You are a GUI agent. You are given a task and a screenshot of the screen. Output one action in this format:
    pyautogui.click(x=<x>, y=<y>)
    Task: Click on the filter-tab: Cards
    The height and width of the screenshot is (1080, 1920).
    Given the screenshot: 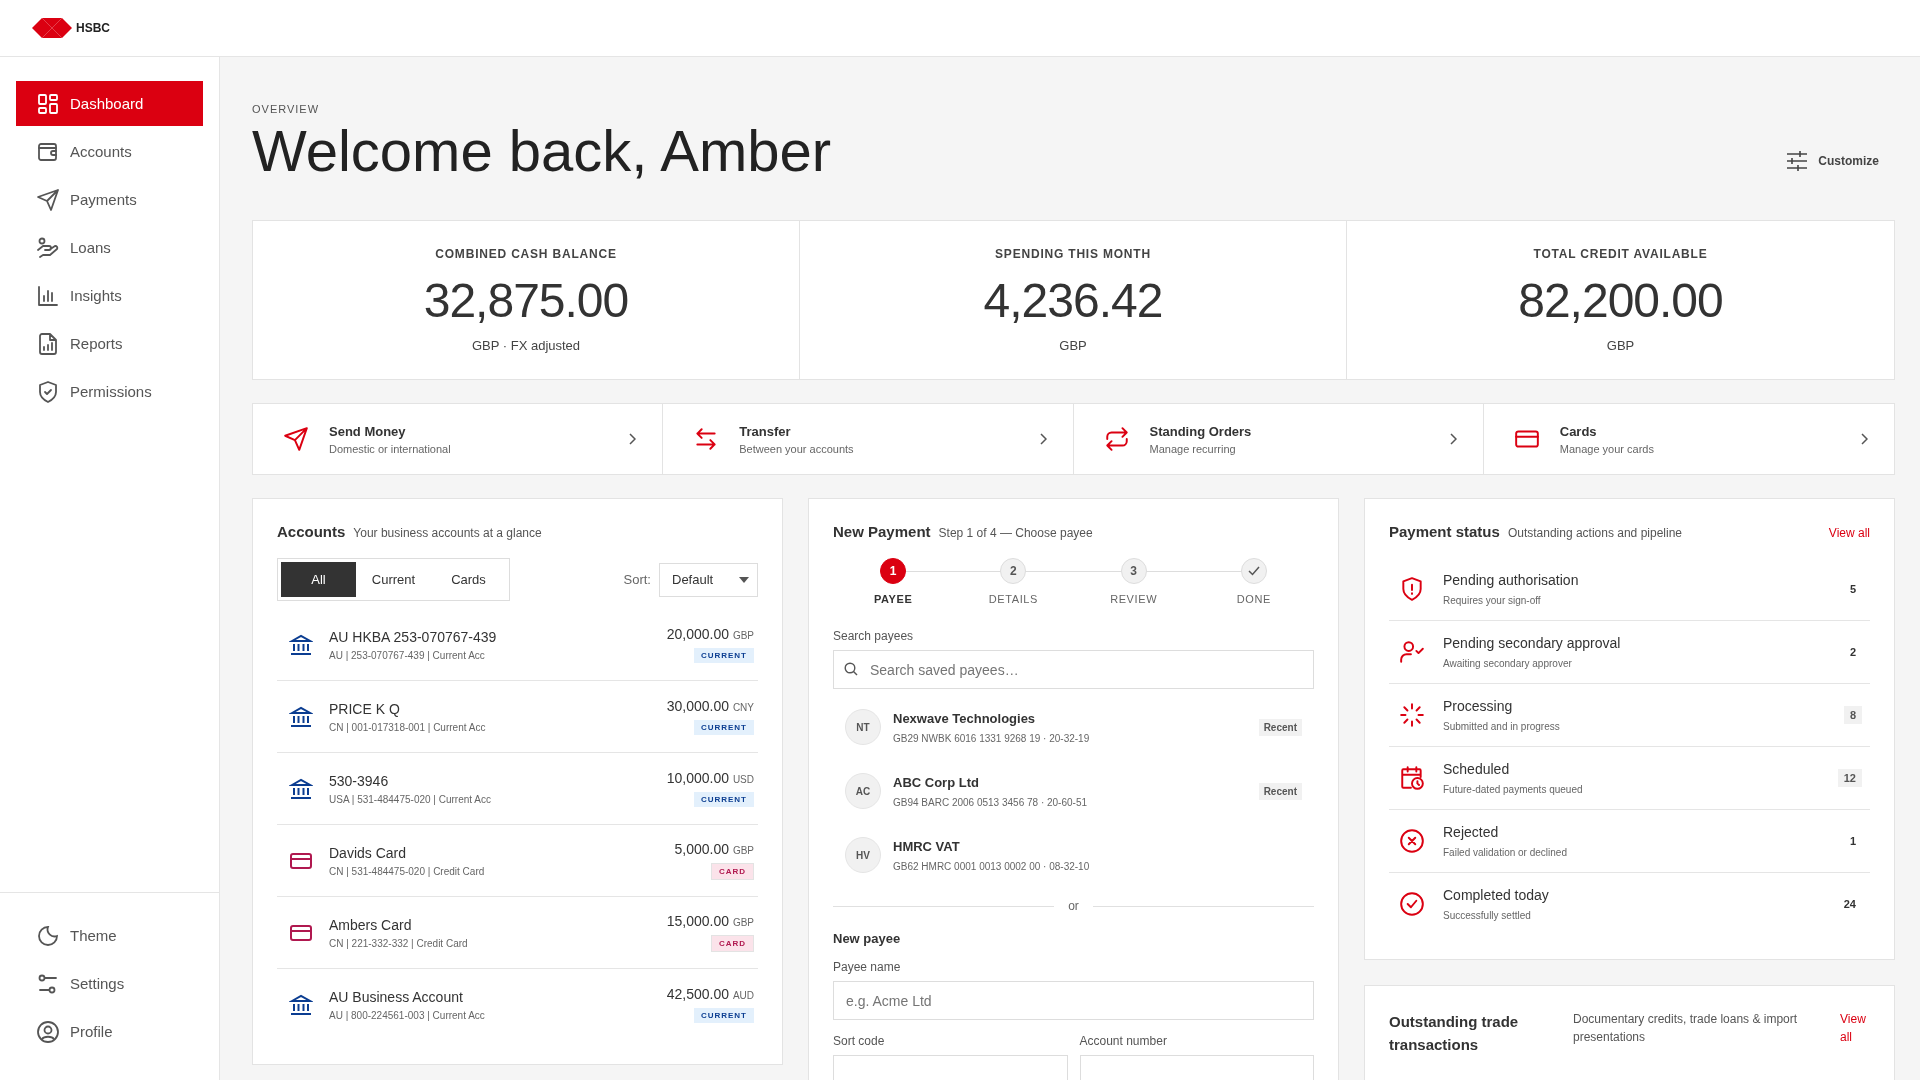 What is the action you would take?
    pyautogui.click(x=468, y=579)
    